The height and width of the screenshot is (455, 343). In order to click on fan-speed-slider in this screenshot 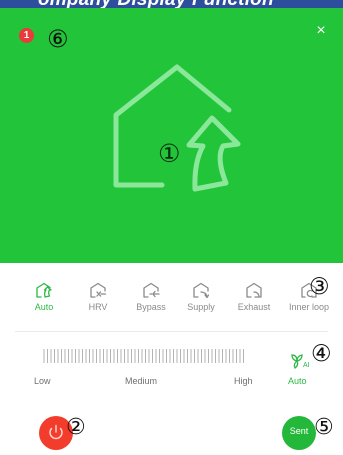, I will do `click(146, 356)`.